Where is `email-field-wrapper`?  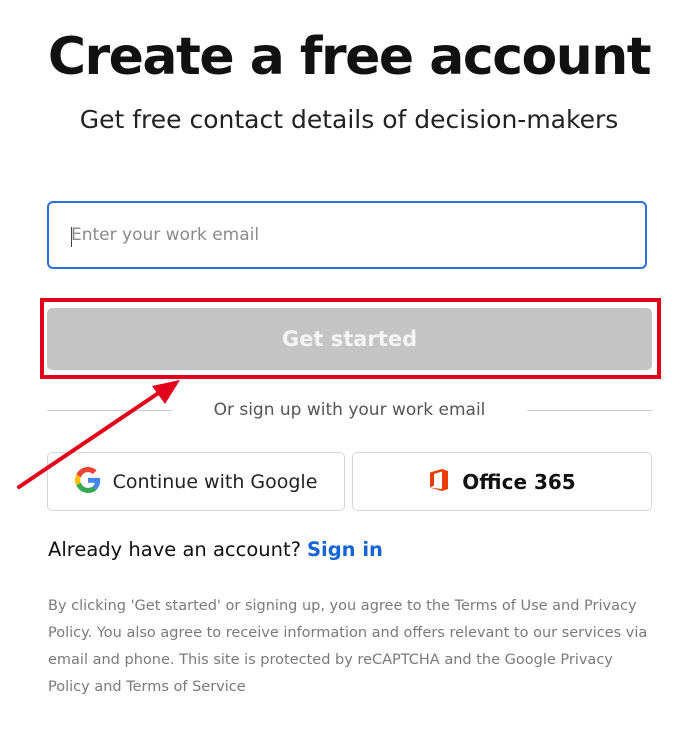 email-field-wrapper is located at coordinates (347, 235).